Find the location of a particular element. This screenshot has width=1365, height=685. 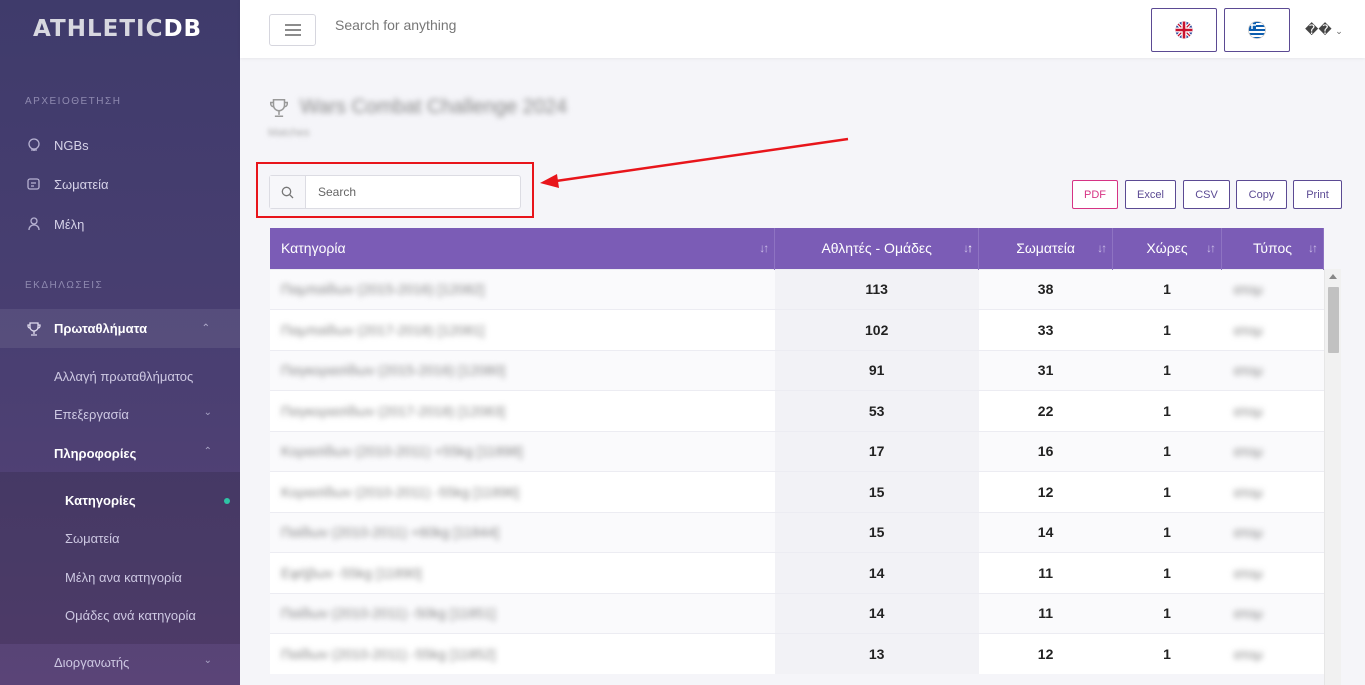

cell-clubs-text: 16 is located at coordinates (1045, 451).